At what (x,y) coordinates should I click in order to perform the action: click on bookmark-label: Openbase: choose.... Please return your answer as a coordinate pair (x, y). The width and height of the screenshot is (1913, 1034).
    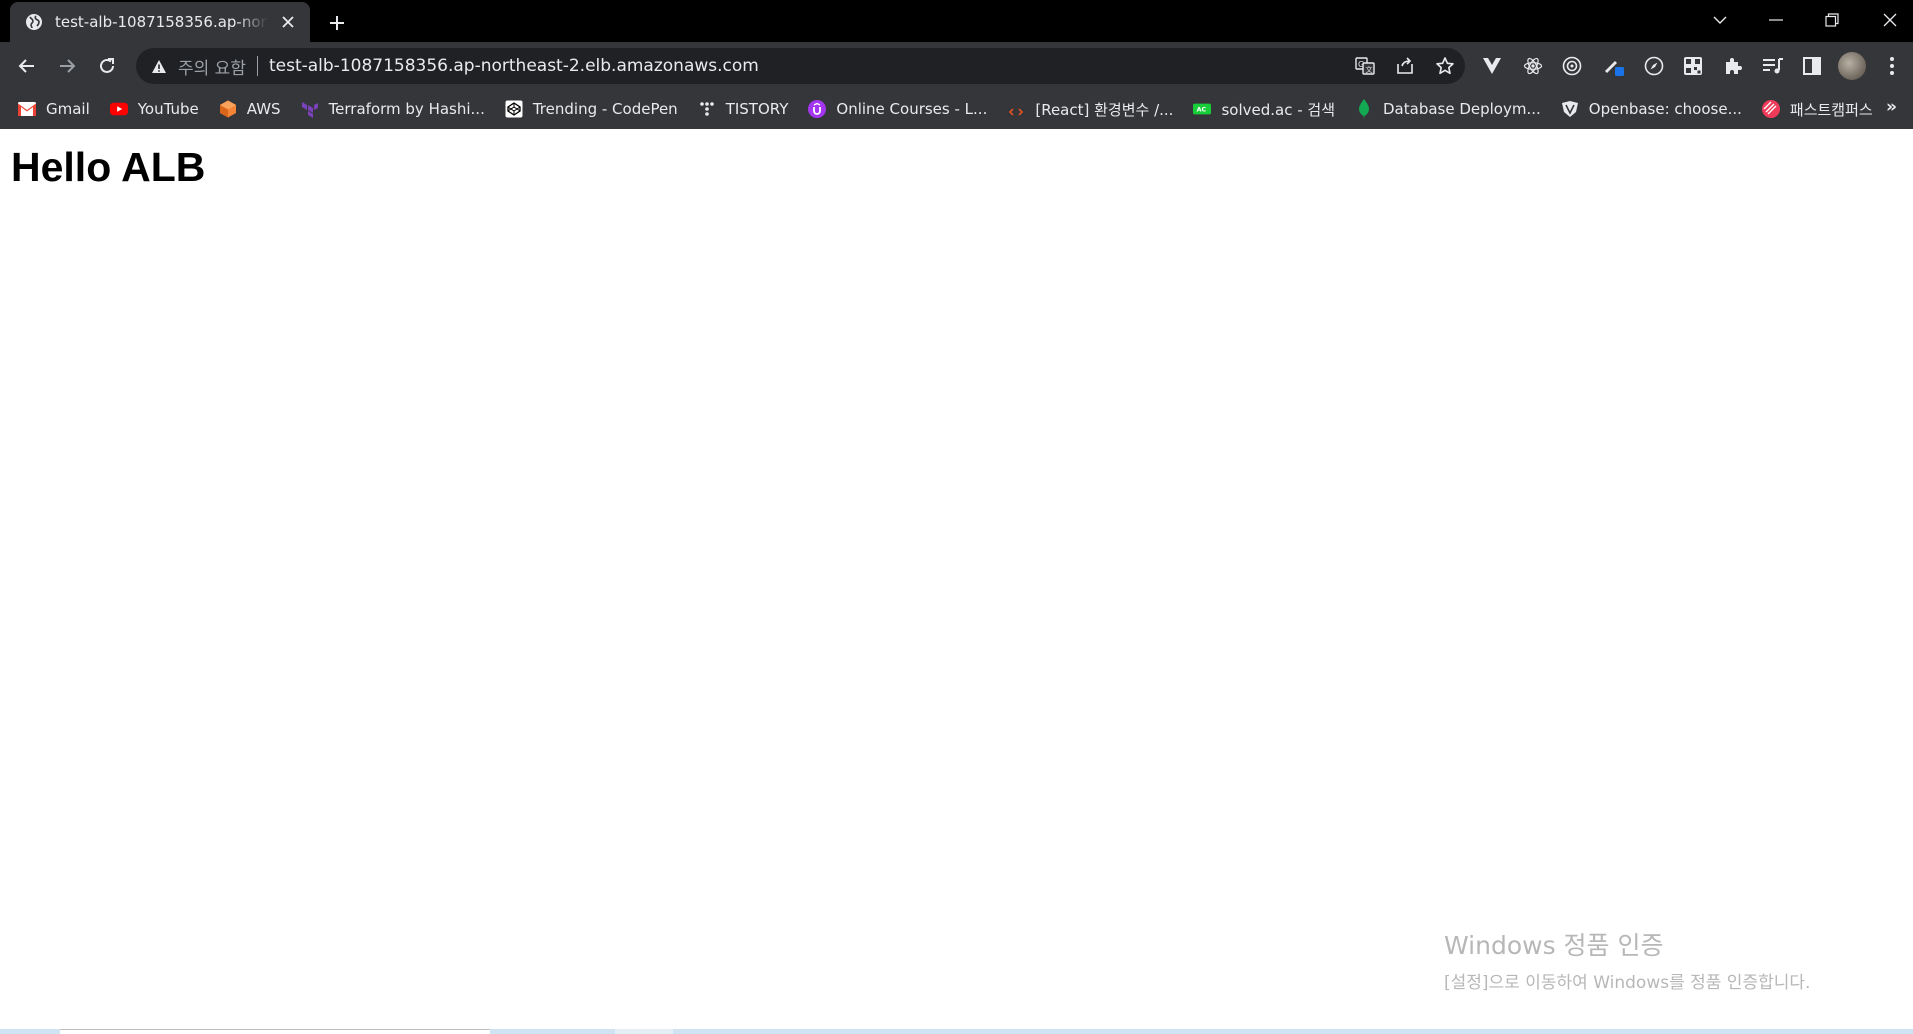
    Looking at the image, I should click on (1665, 109).